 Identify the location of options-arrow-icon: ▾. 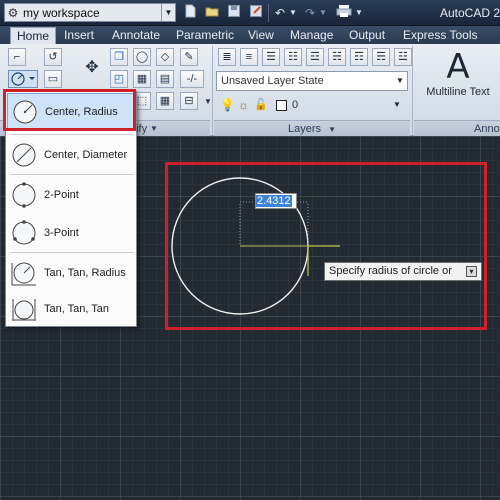
(471, 271).